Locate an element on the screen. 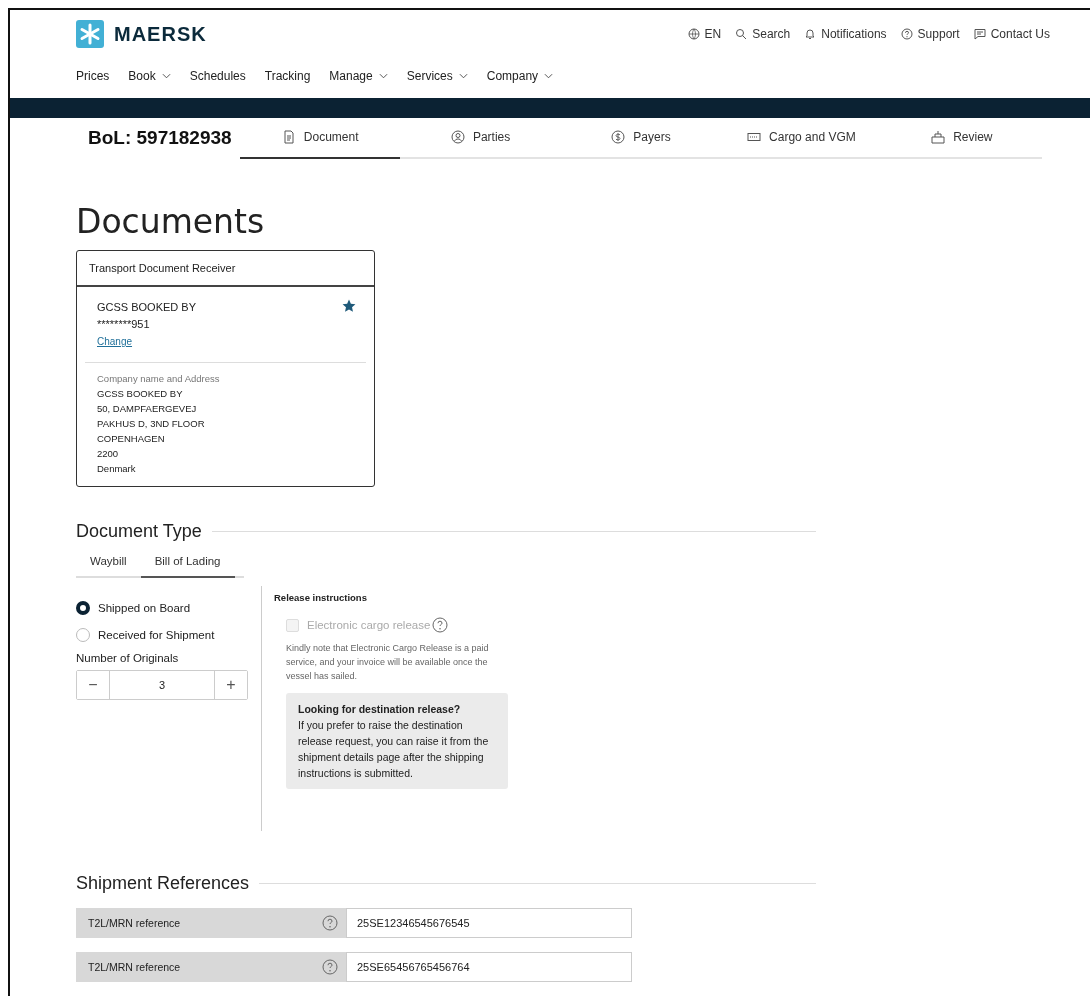  account-number: ********951 is located at coordinates (124, 324).